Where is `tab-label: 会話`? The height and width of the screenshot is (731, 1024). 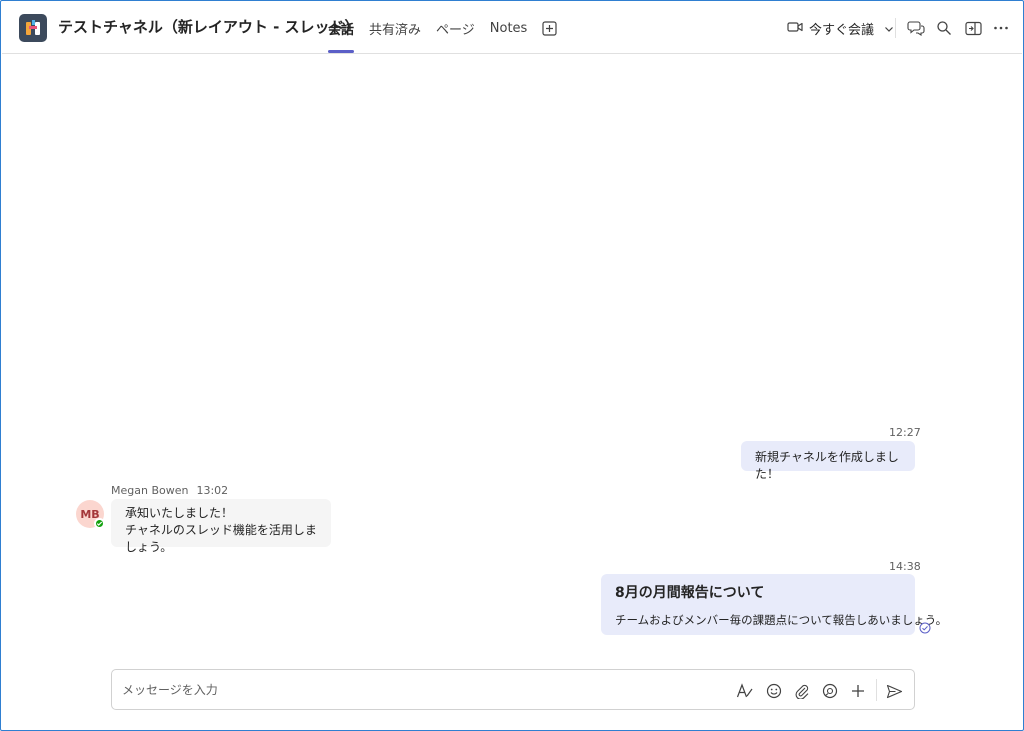 tab-label: 会話 is located at coordinates (341, 30).